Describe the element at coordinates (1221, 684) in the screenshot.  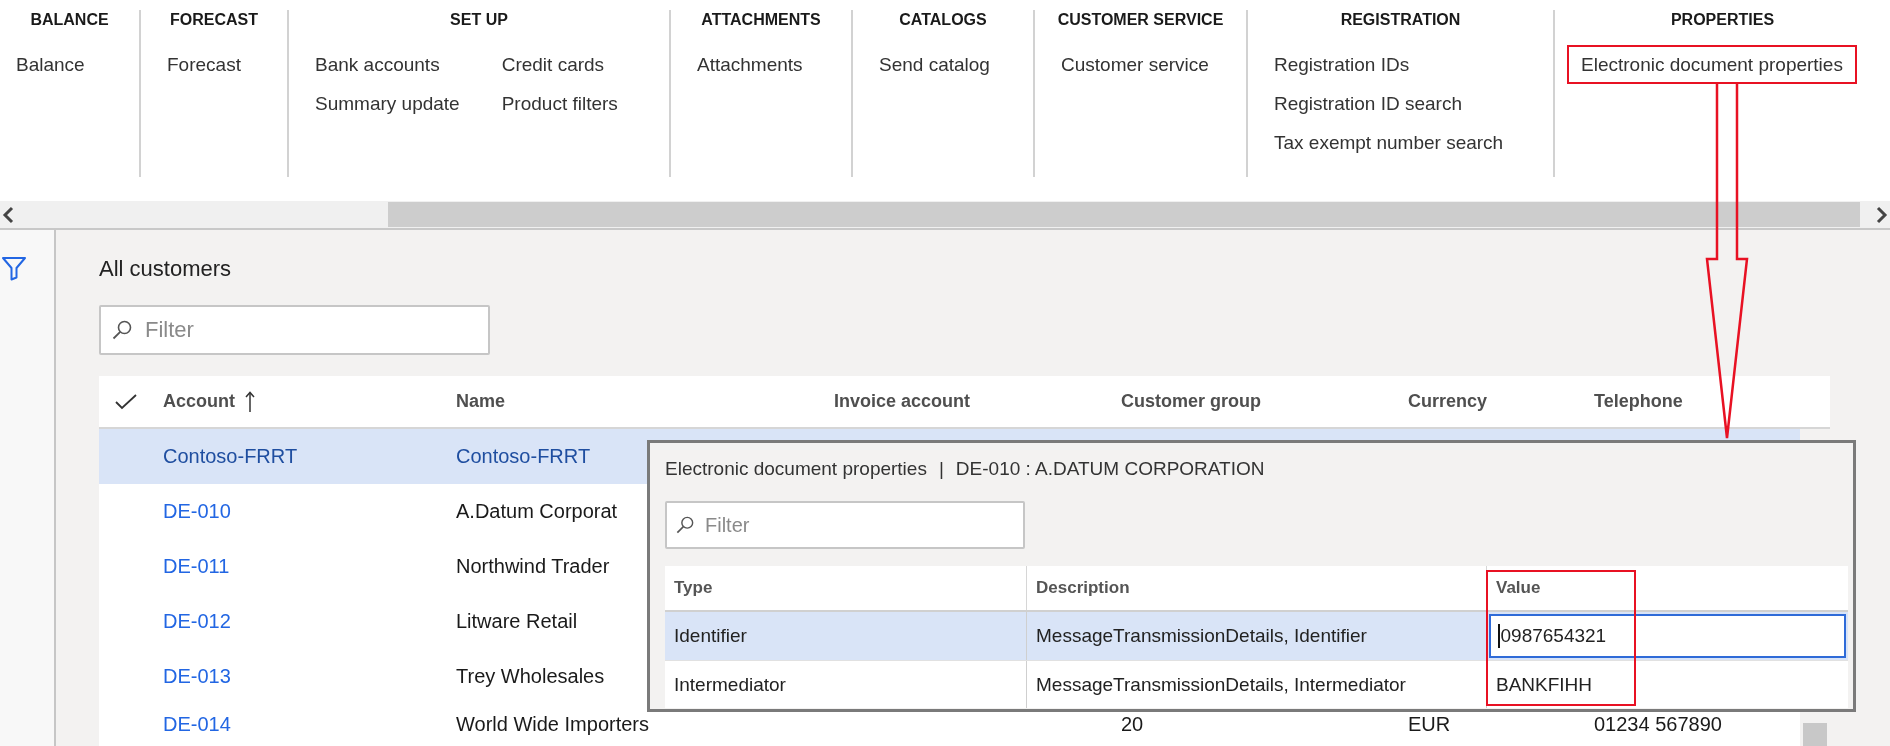
I see `table-cell: MessageTransmissionDetails, Intermediator` at that location.